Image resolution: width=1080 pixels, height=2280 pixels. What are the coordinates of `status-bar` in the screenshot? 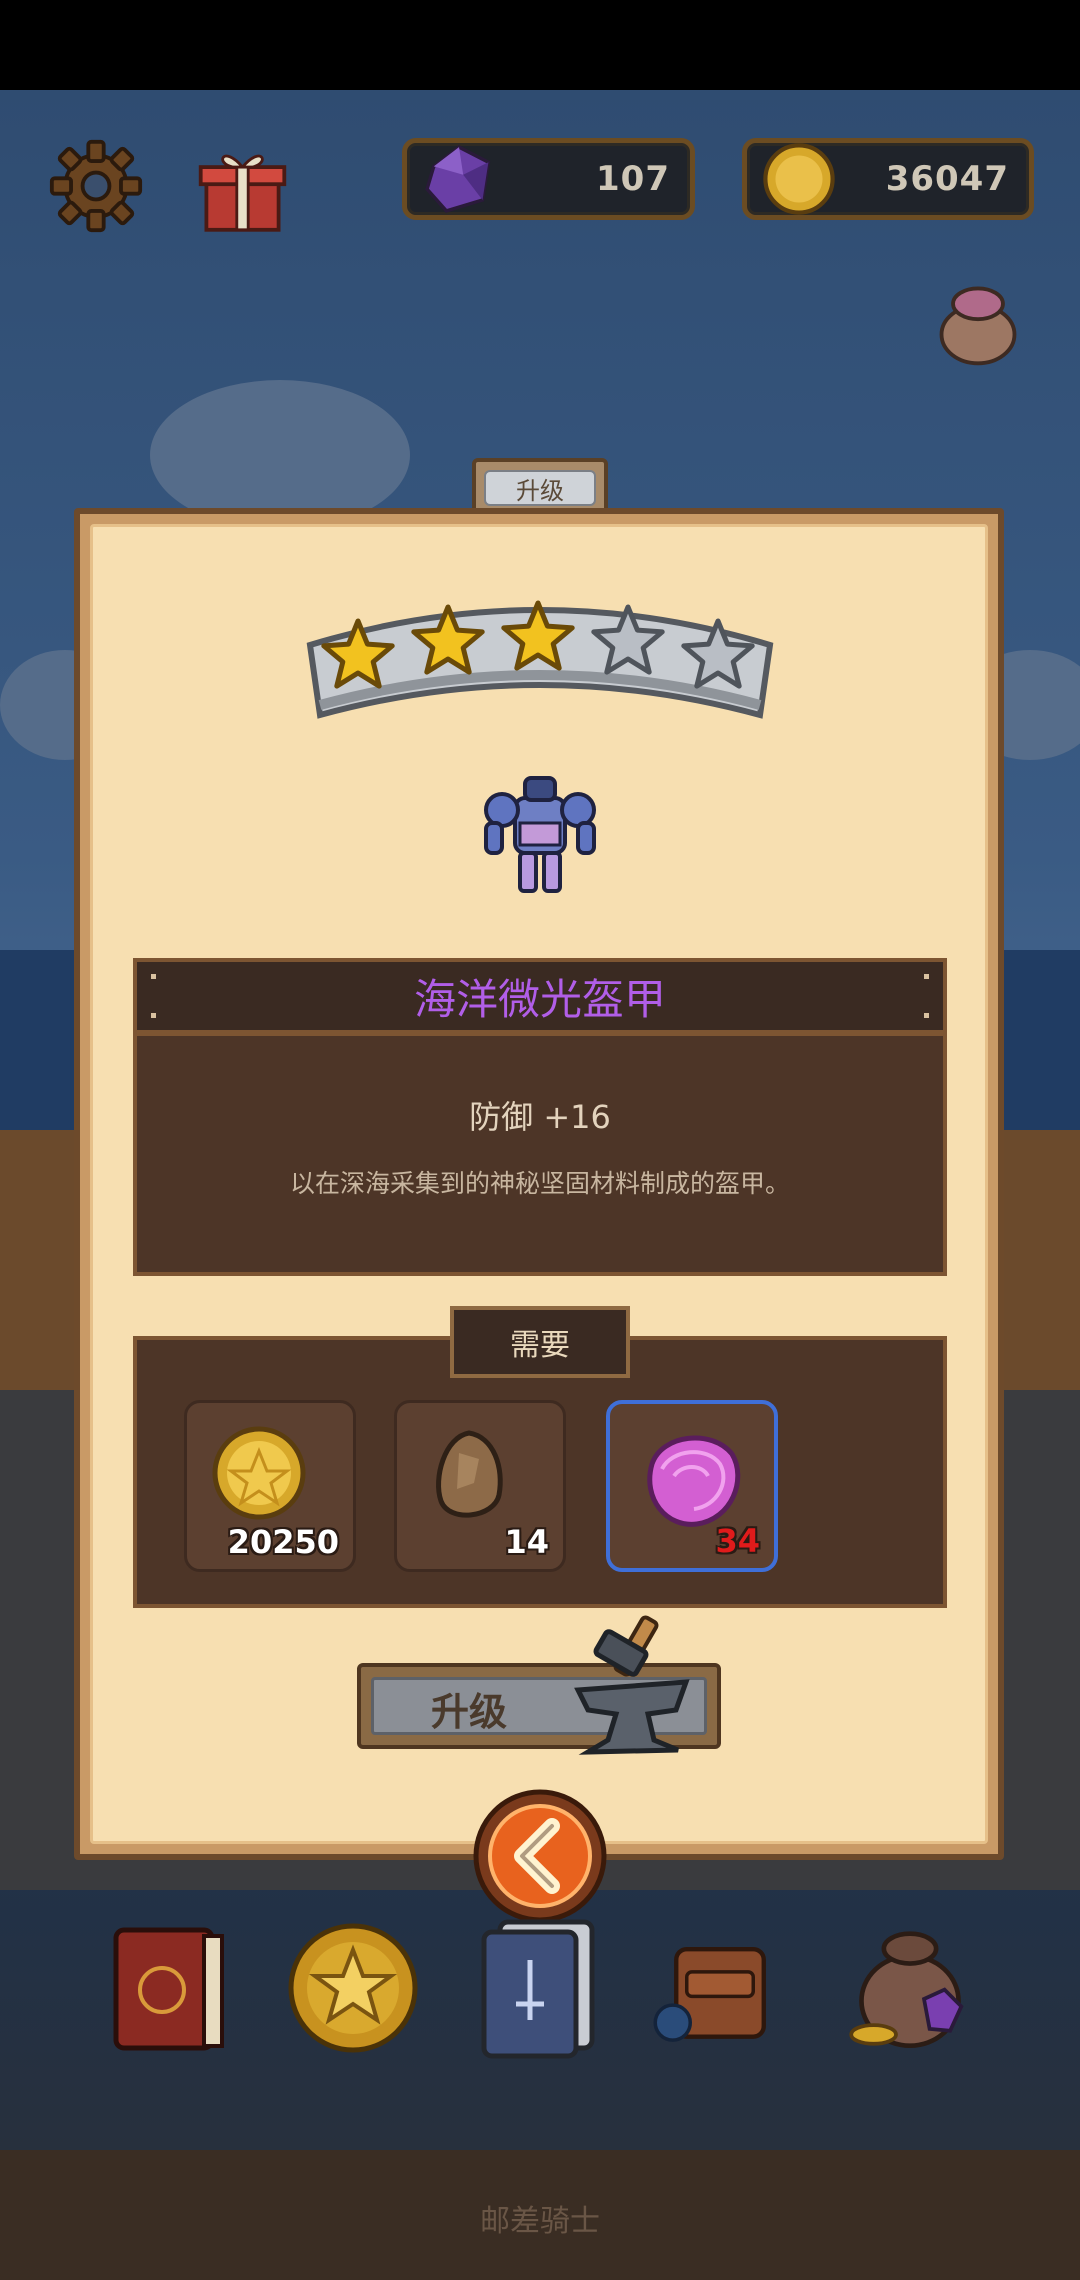 It's located at (540, 45).